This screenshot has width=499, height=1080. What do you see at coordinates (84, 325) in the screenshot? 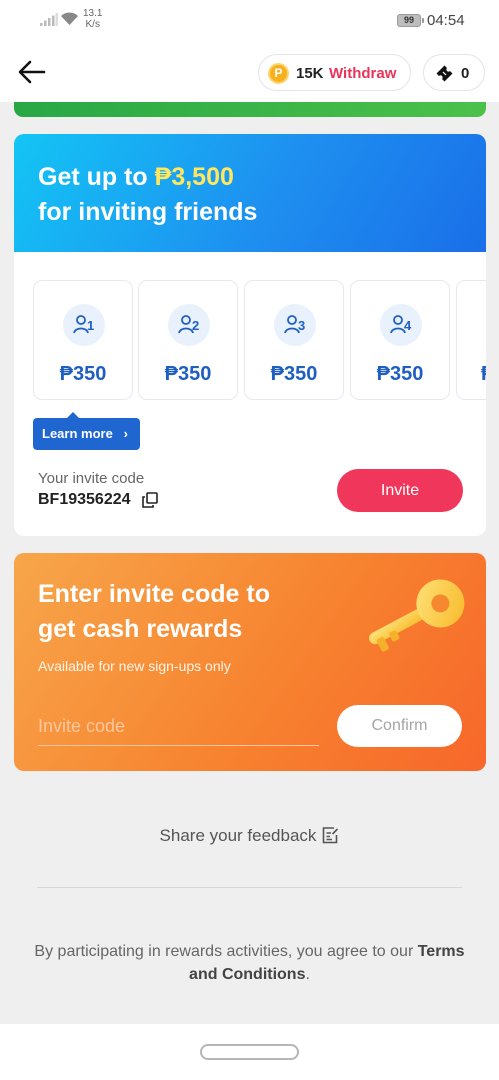
I see `friend-icon: 1` at bounding box center [84, 325].